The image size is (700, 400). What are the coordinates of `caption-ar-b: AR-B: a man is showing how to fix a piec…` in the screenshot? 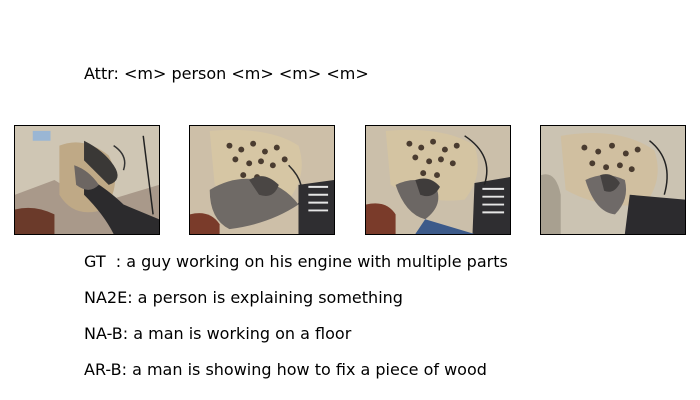 It's located at (285, 369).